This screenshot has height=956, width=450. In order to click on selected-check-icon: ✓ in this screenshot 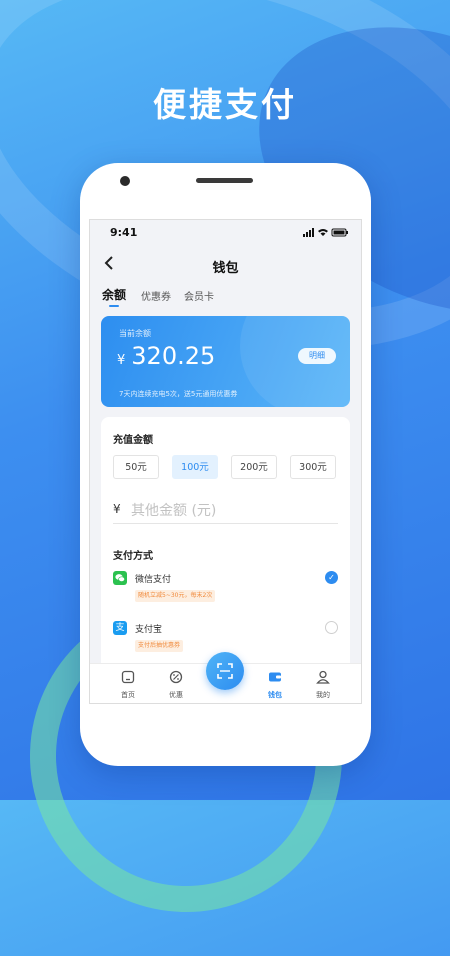, I will do `click(331, 577)`.